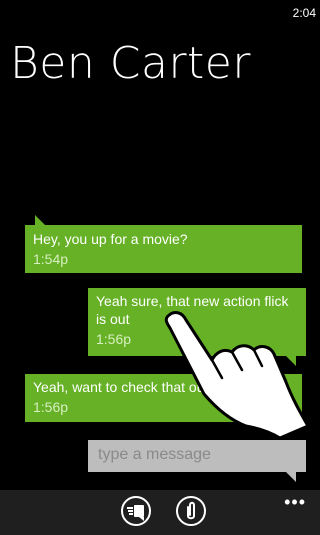  What do you see at coordinates (110, 239) in the screenshot?
I see `message-text: Hey, you up for a movie?` at bounding box center [110, 239].